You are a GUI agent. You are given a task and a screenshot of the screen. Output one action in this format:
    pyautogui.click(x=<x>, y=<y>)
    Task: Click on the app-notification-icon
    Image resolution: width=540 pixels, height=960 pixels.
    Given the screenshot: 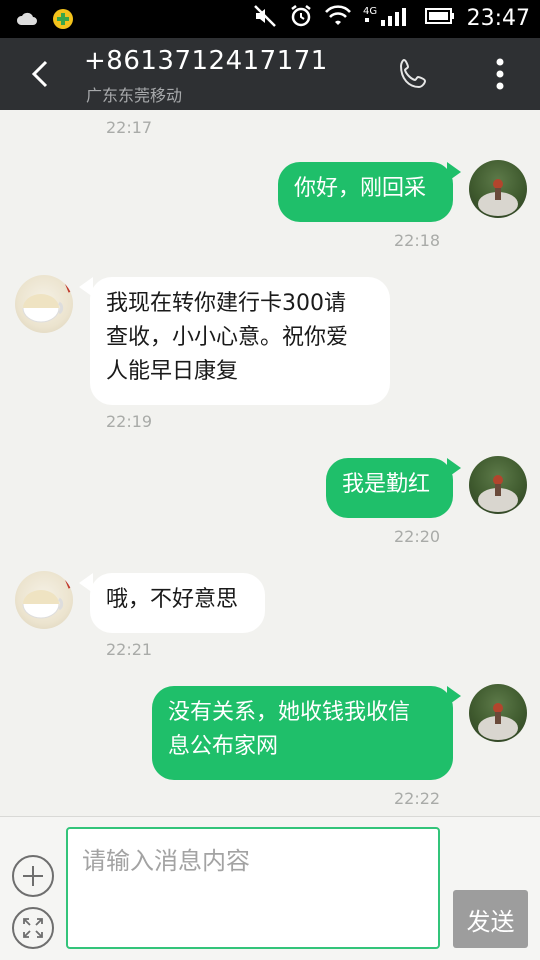 What is the action you would take?
    pyautogui.click(x=63, y=21)
    